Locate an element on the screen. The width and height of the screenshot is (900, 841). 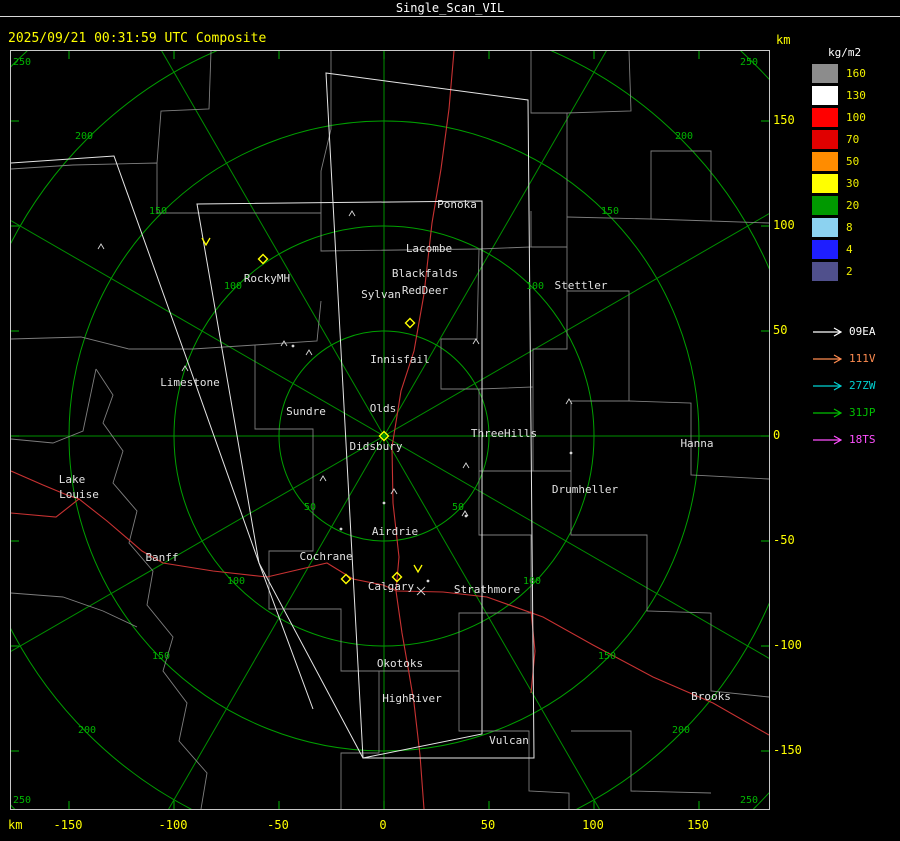
bottom-tick-label: -50 is located at coordinates (278, 825).